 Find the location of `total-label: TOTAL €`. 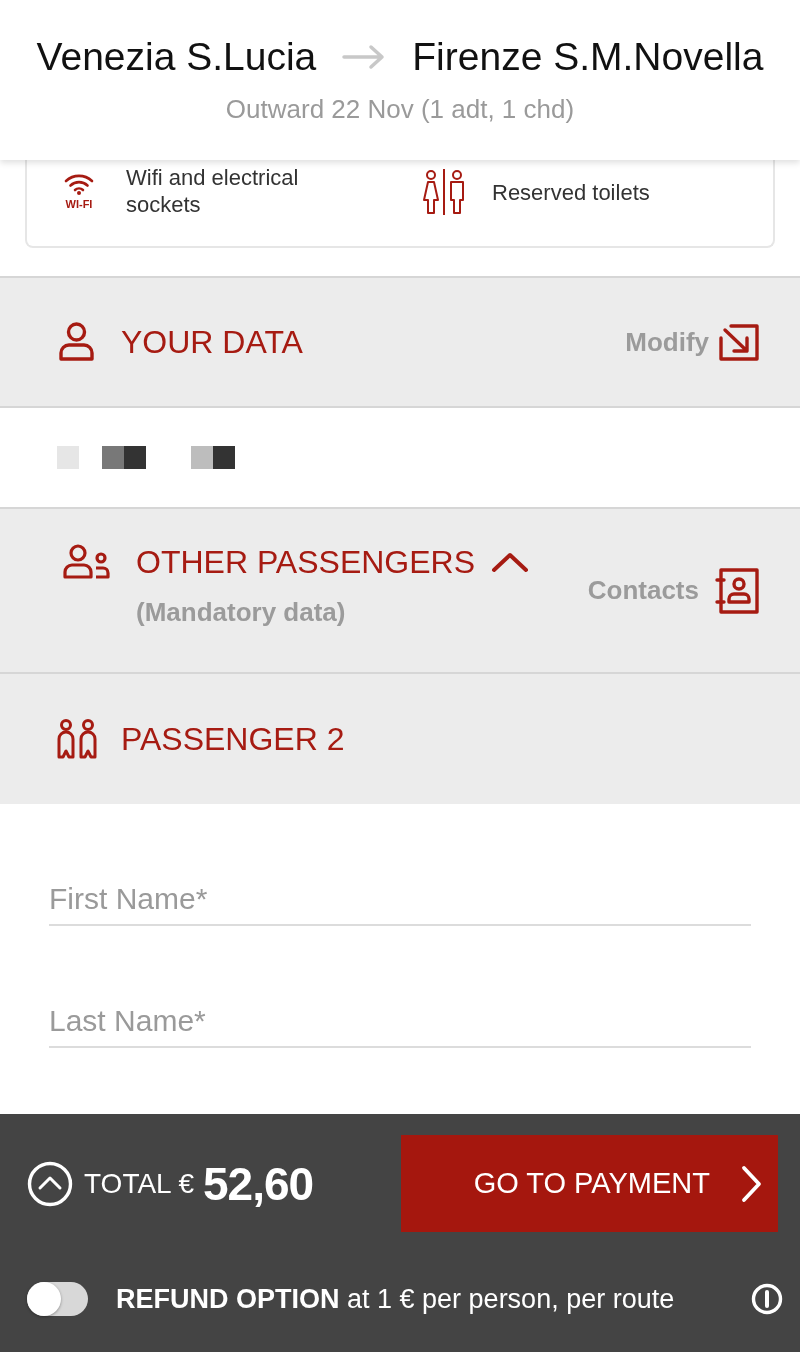

total-label: TOTAL € is located at coordinates (139, 1183).